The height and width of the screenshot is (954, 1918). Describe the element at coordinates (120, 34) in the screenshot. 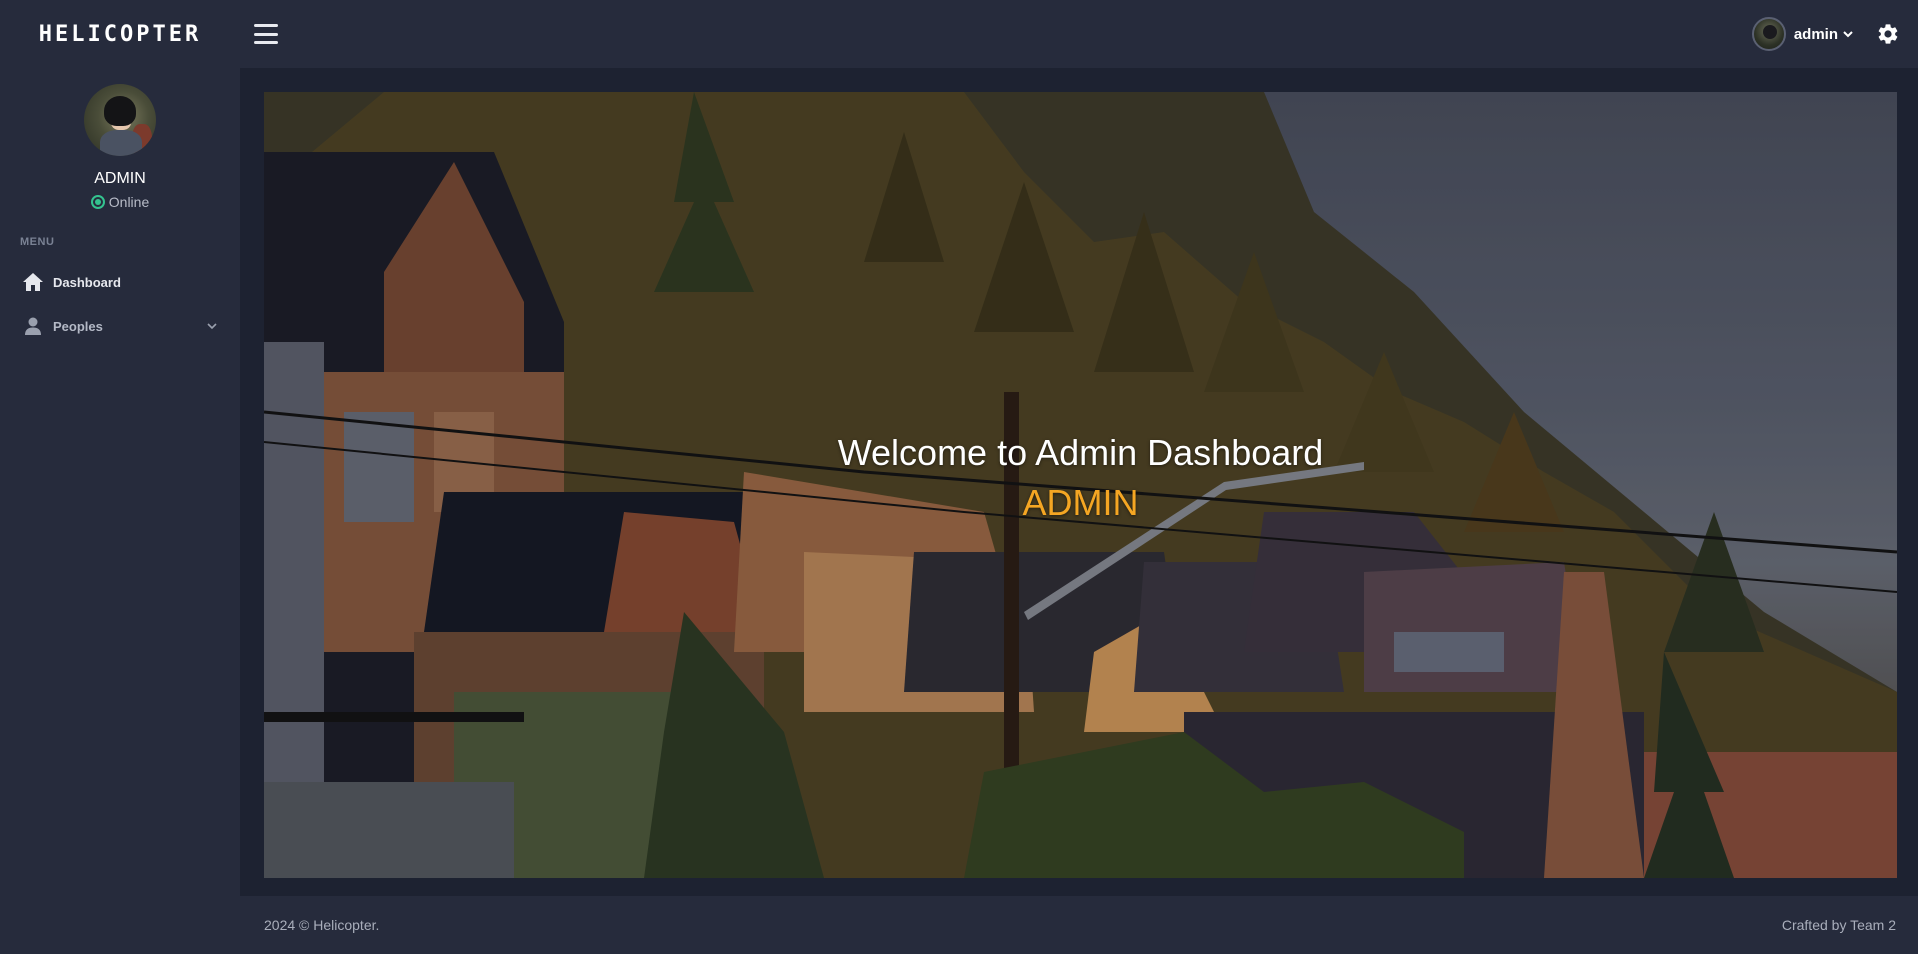

I see `brand-logo: HELICOPTER` at that location.